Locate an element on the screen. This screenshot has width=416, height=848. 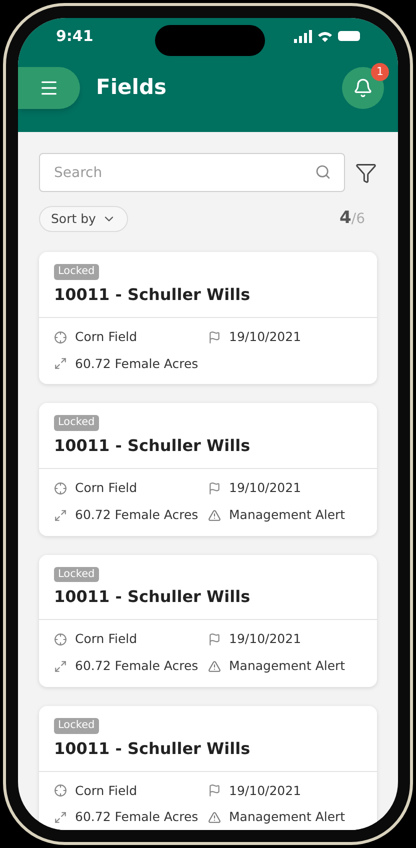
filter-icon is located at coordinates (366, 173).